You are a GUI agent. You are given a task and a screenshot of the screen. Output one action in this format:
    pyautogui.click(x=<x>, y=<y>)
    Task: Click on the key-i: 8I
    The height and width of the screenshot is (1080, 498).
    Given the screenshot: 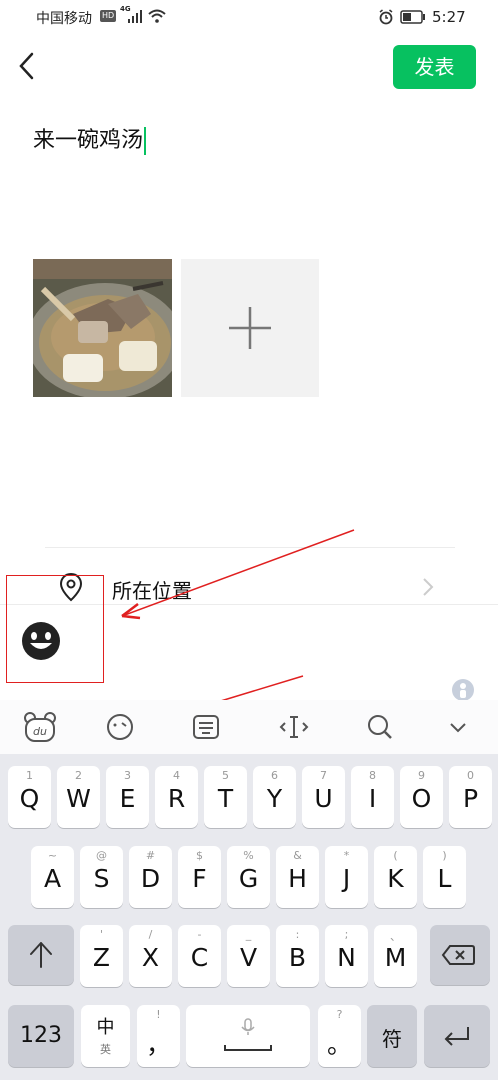 What is the action you would take?
    pyautogui.click(x=372, y=797)
    